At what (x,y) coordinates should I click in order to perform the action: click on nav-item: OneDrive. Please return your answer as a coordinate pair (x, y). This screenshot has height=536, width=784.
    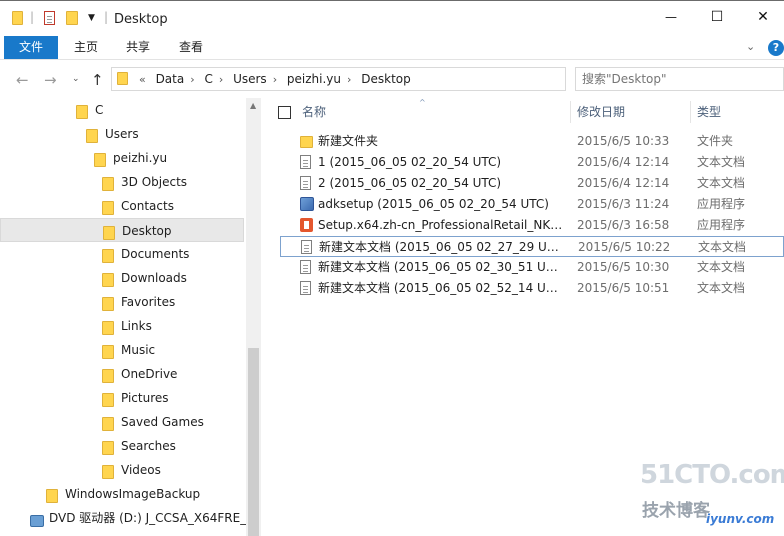
    Looking at the image, I should click on (122, 374).